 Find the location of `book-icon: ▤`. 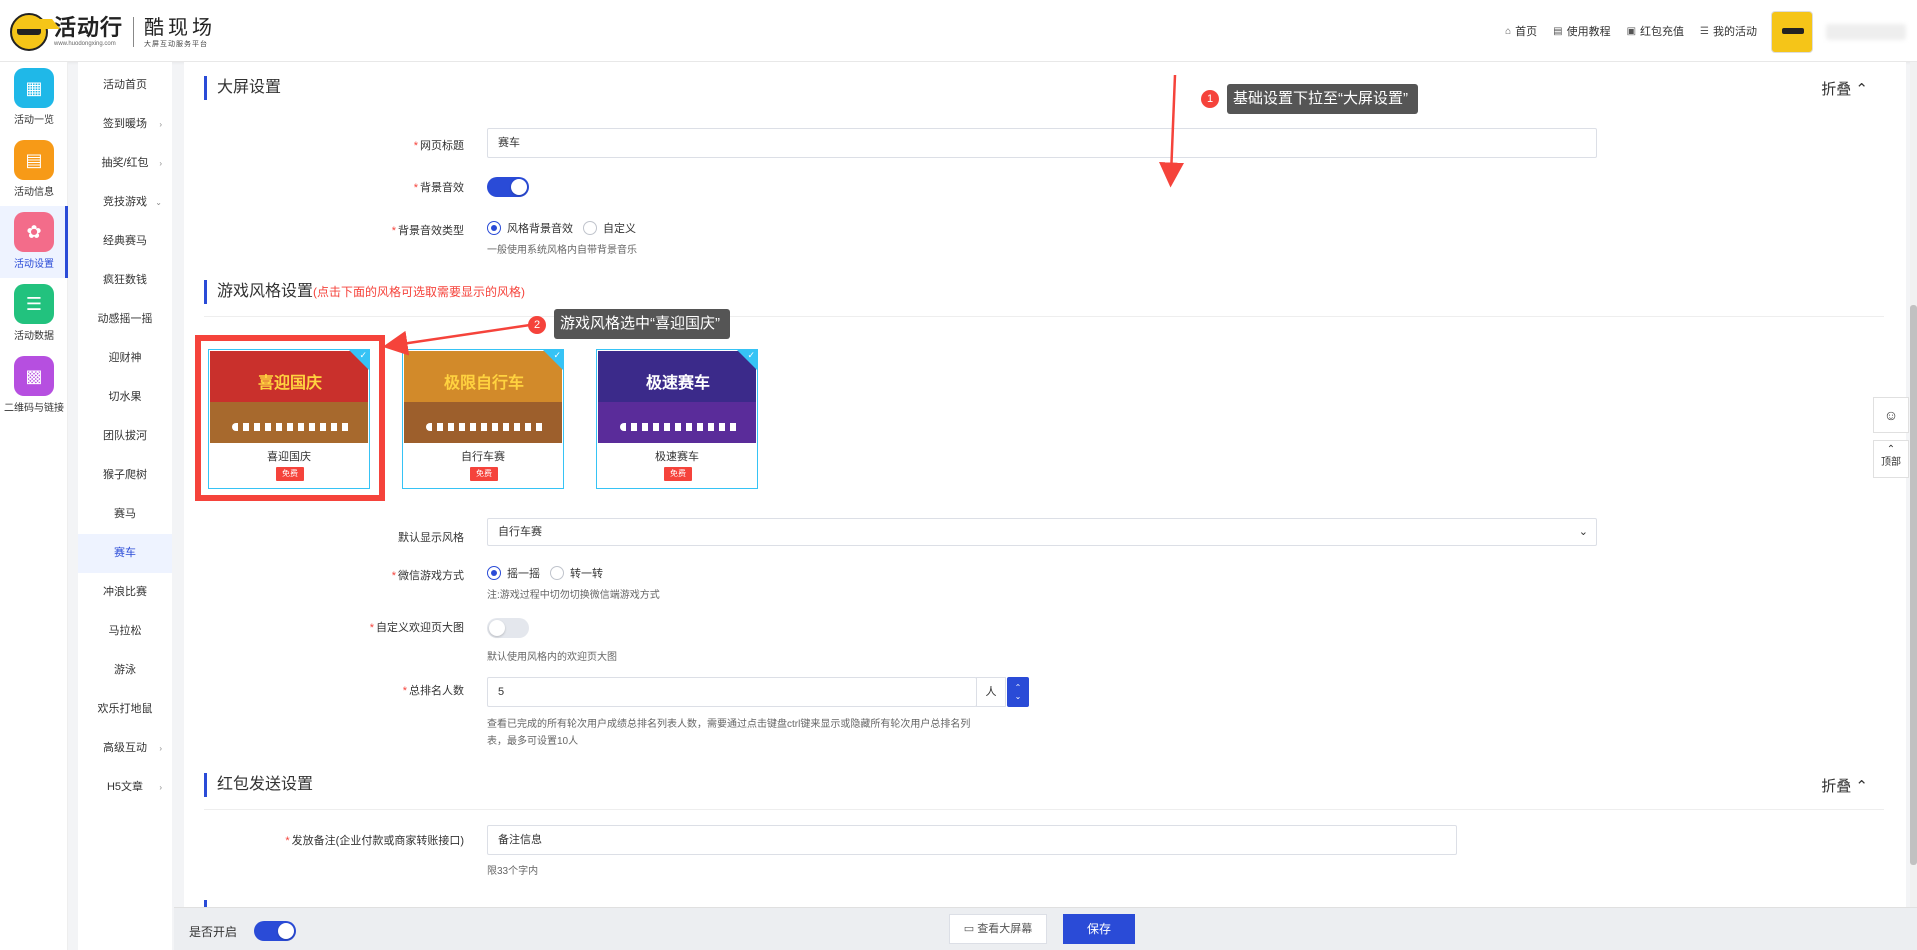

book-icon: ▤ is located at coordinates (1558, 31).